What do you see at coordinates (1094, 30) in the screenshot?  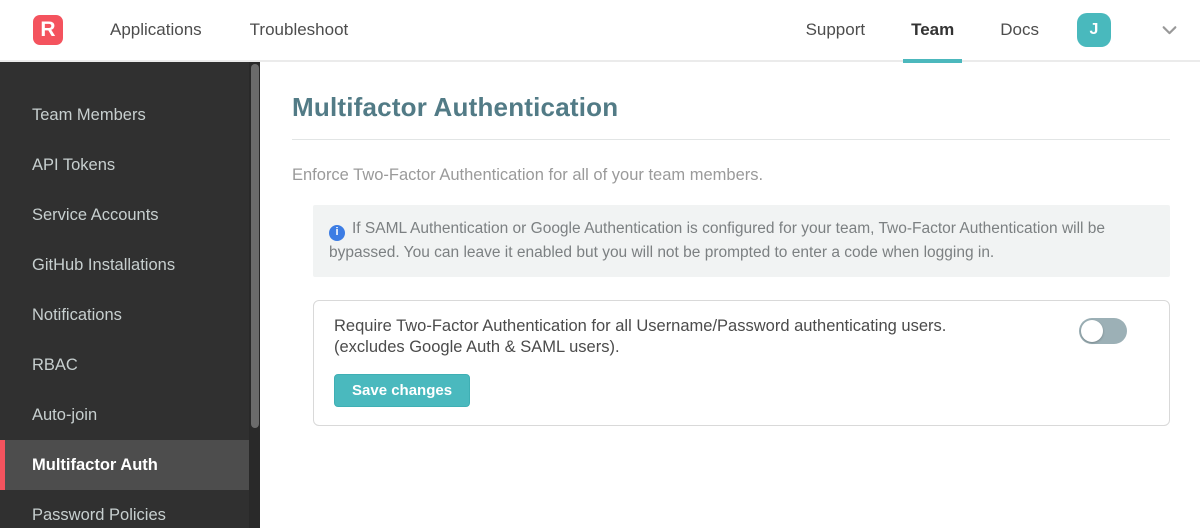 I see `user-avatar: J` at bounding box center [1094, 30].